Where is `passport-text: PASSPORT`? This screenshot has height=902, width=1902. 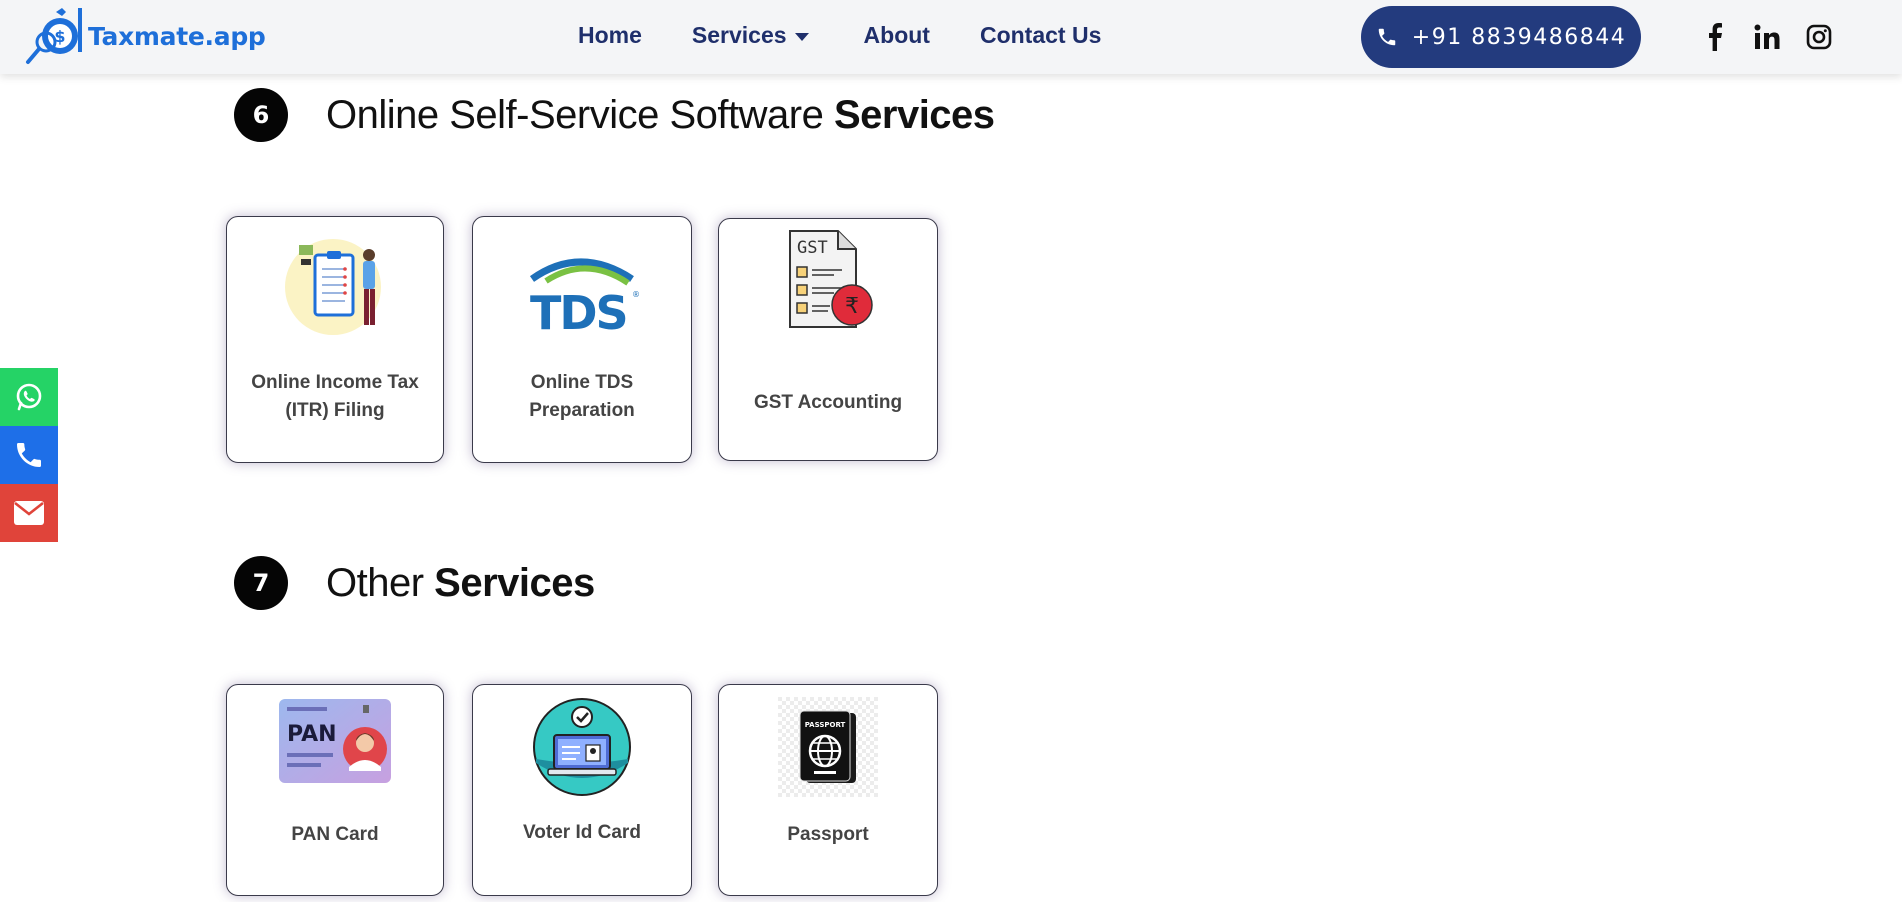 passport-text: PASSPORT is located at coordinates (825, 725).